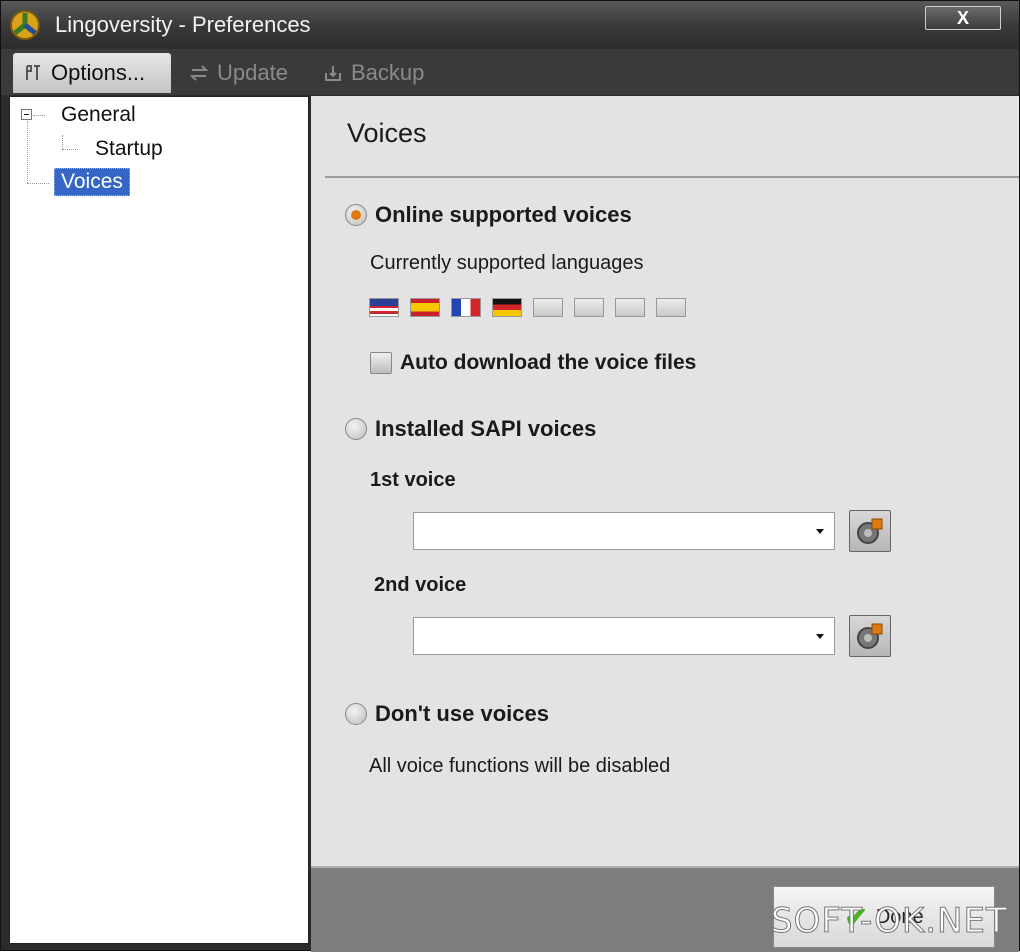 The image size is (1020, 952). Describe the element at coordinates (356, 714) in the screenshot. I see `no-voices-radio` at that location.